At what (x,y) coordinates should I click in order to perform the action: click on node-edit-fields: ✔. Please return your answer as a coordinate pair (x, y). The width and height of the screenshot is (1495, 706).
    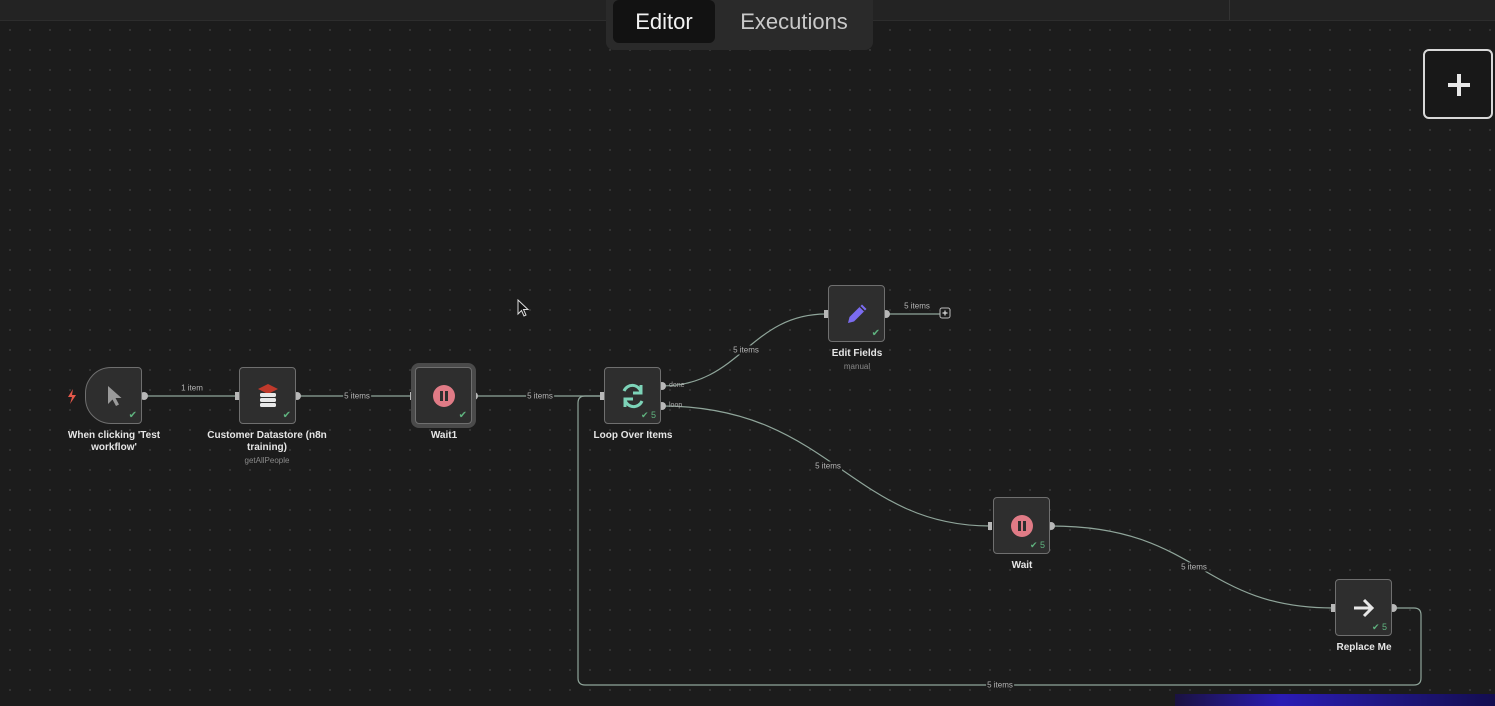
    Looking at the image, I should click on (856, 313).